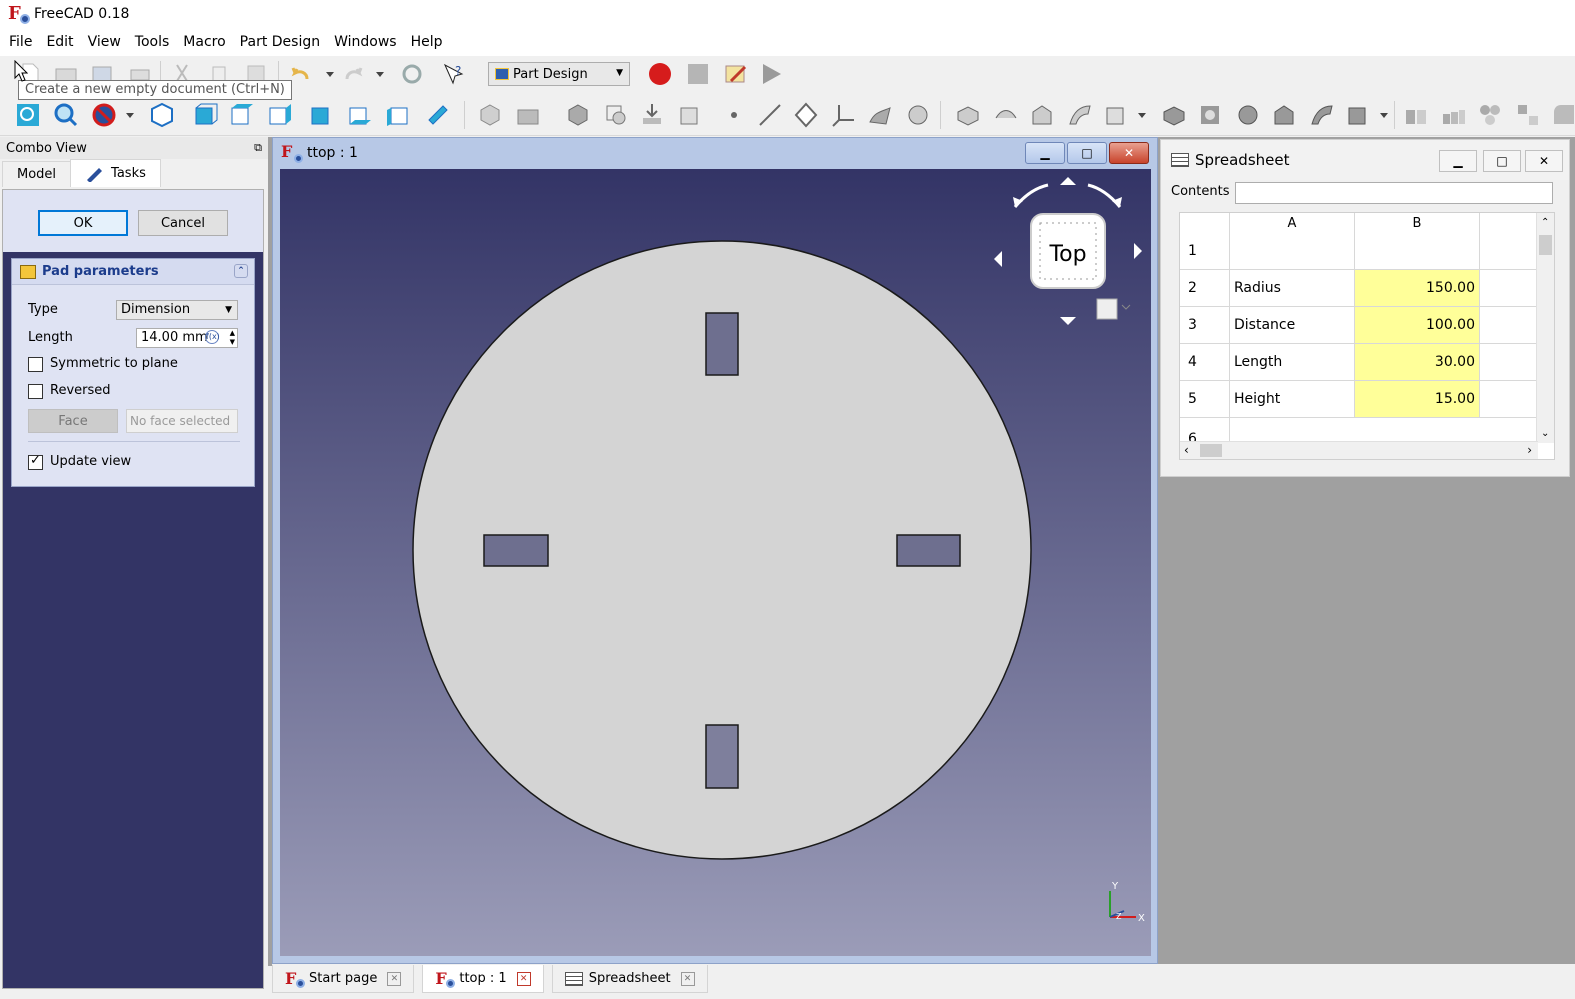 This screenshot has width=1575, height=999. Describe the element at coordinates (241, 271) in the screenshot. I see `collapse-icon: ⌃` at that location.